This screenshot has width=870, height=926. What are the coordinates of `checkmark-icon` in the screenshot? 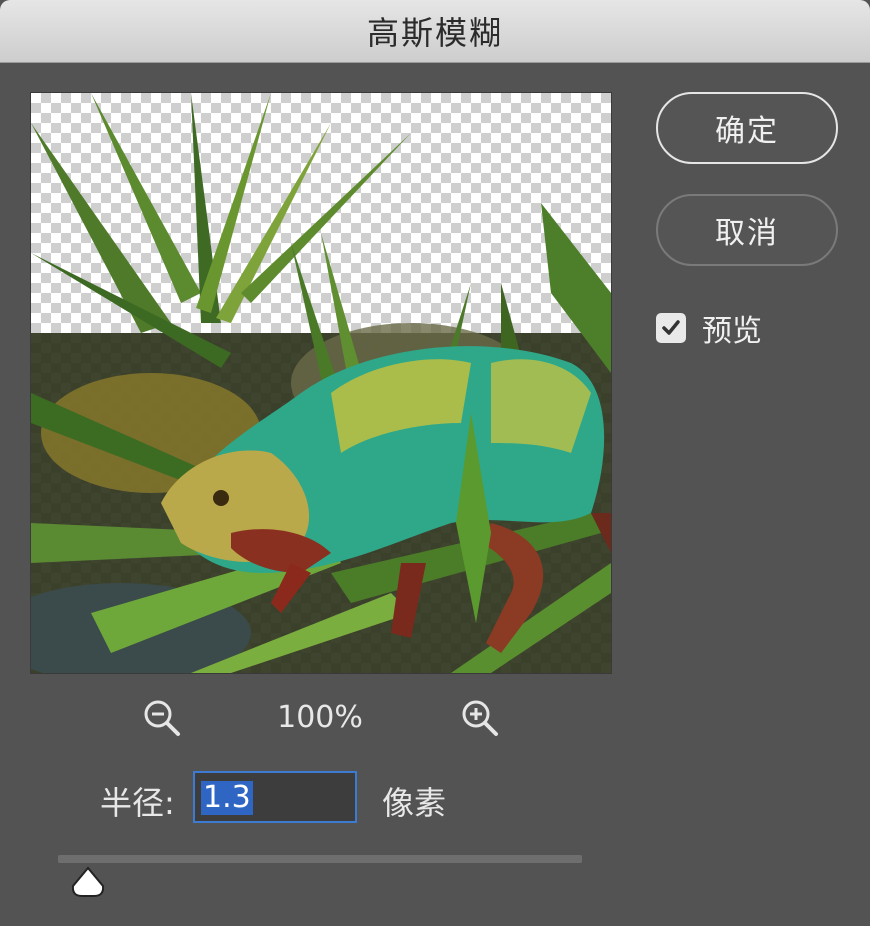 It's located at (671, 327).